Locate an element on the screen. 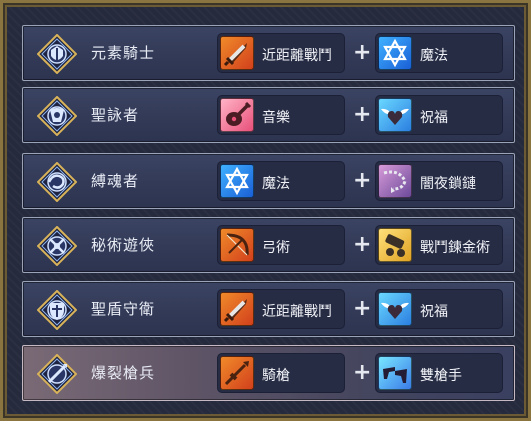 Image resolution: width=531 pixels, height=421 pixels. class-name: 爆裂槍兵 is located at coordinates (123, 373).